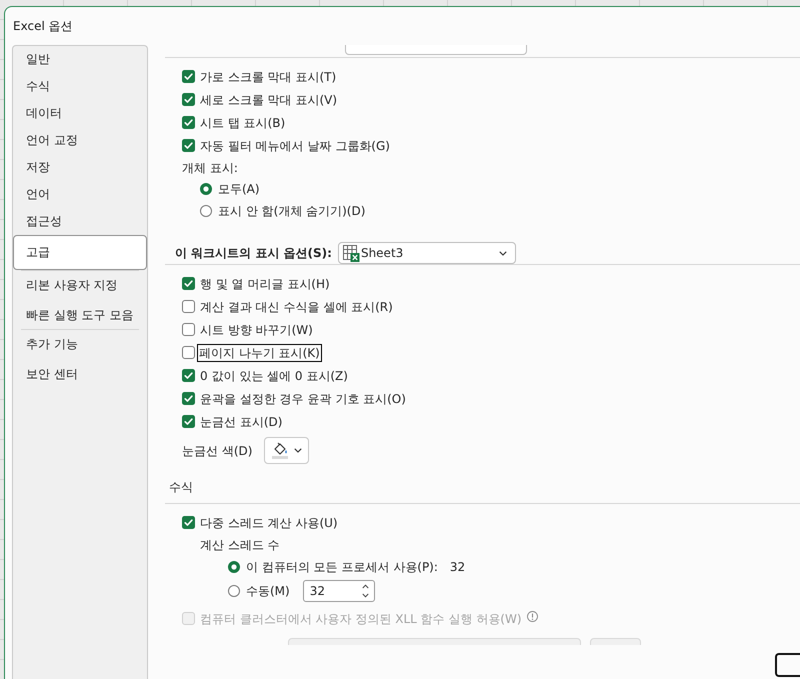 This screenshot has width=800, height=679. What do you see at coordinates (243, 122) in the screenshot?
I see `option-label: 시트 탭 표시(B)` at bounding box center [243, 122].